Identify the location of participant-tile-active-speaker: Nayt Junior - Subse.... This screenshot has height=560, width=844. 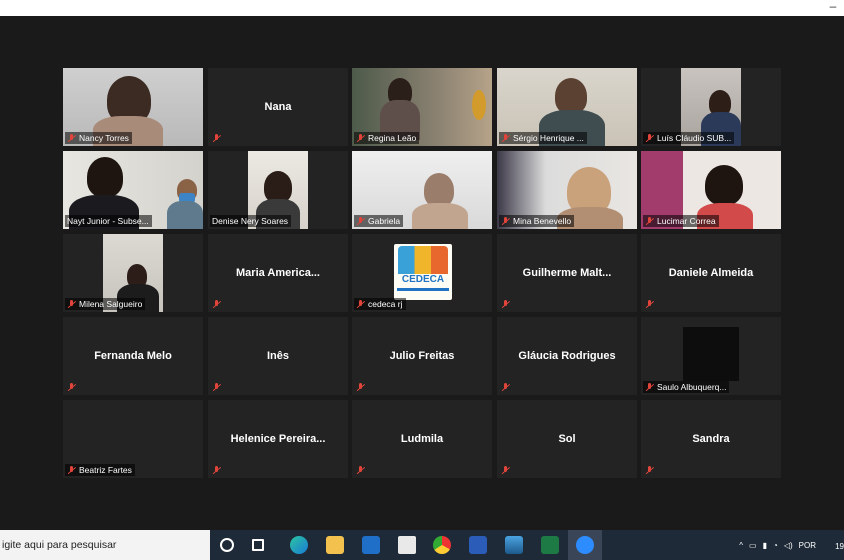
(133, 190).